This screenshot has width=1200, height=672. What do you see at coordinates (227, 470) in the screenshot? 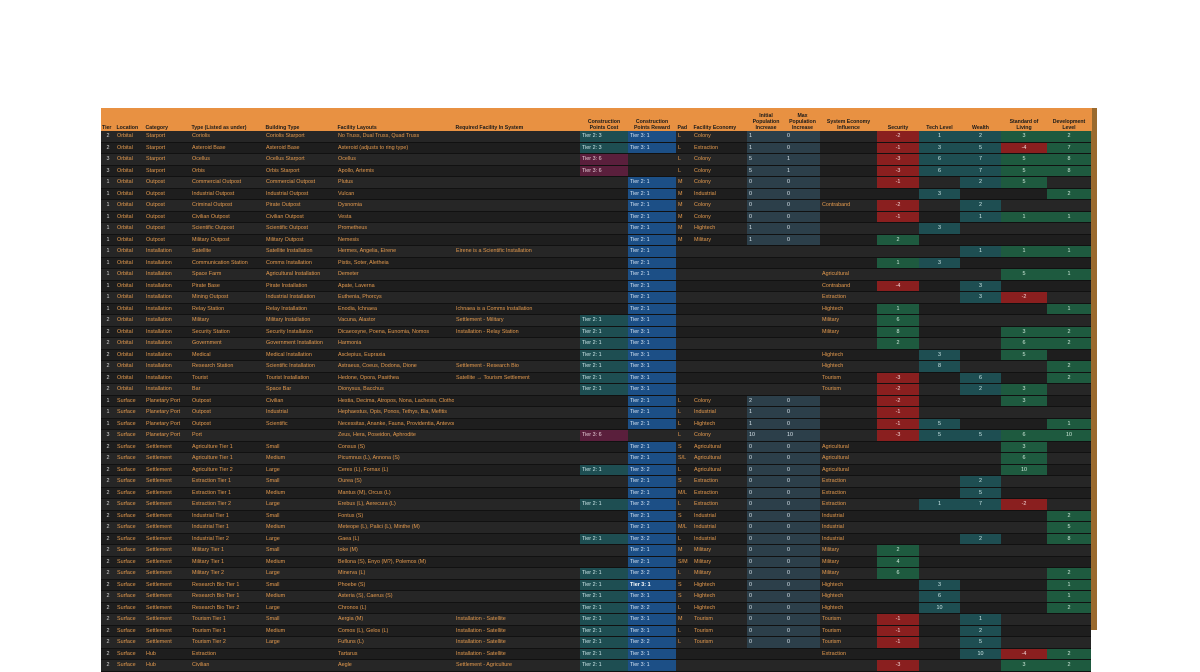
I see `table-cell: Agriculture Tier 2` at bounding box center [227, 470].